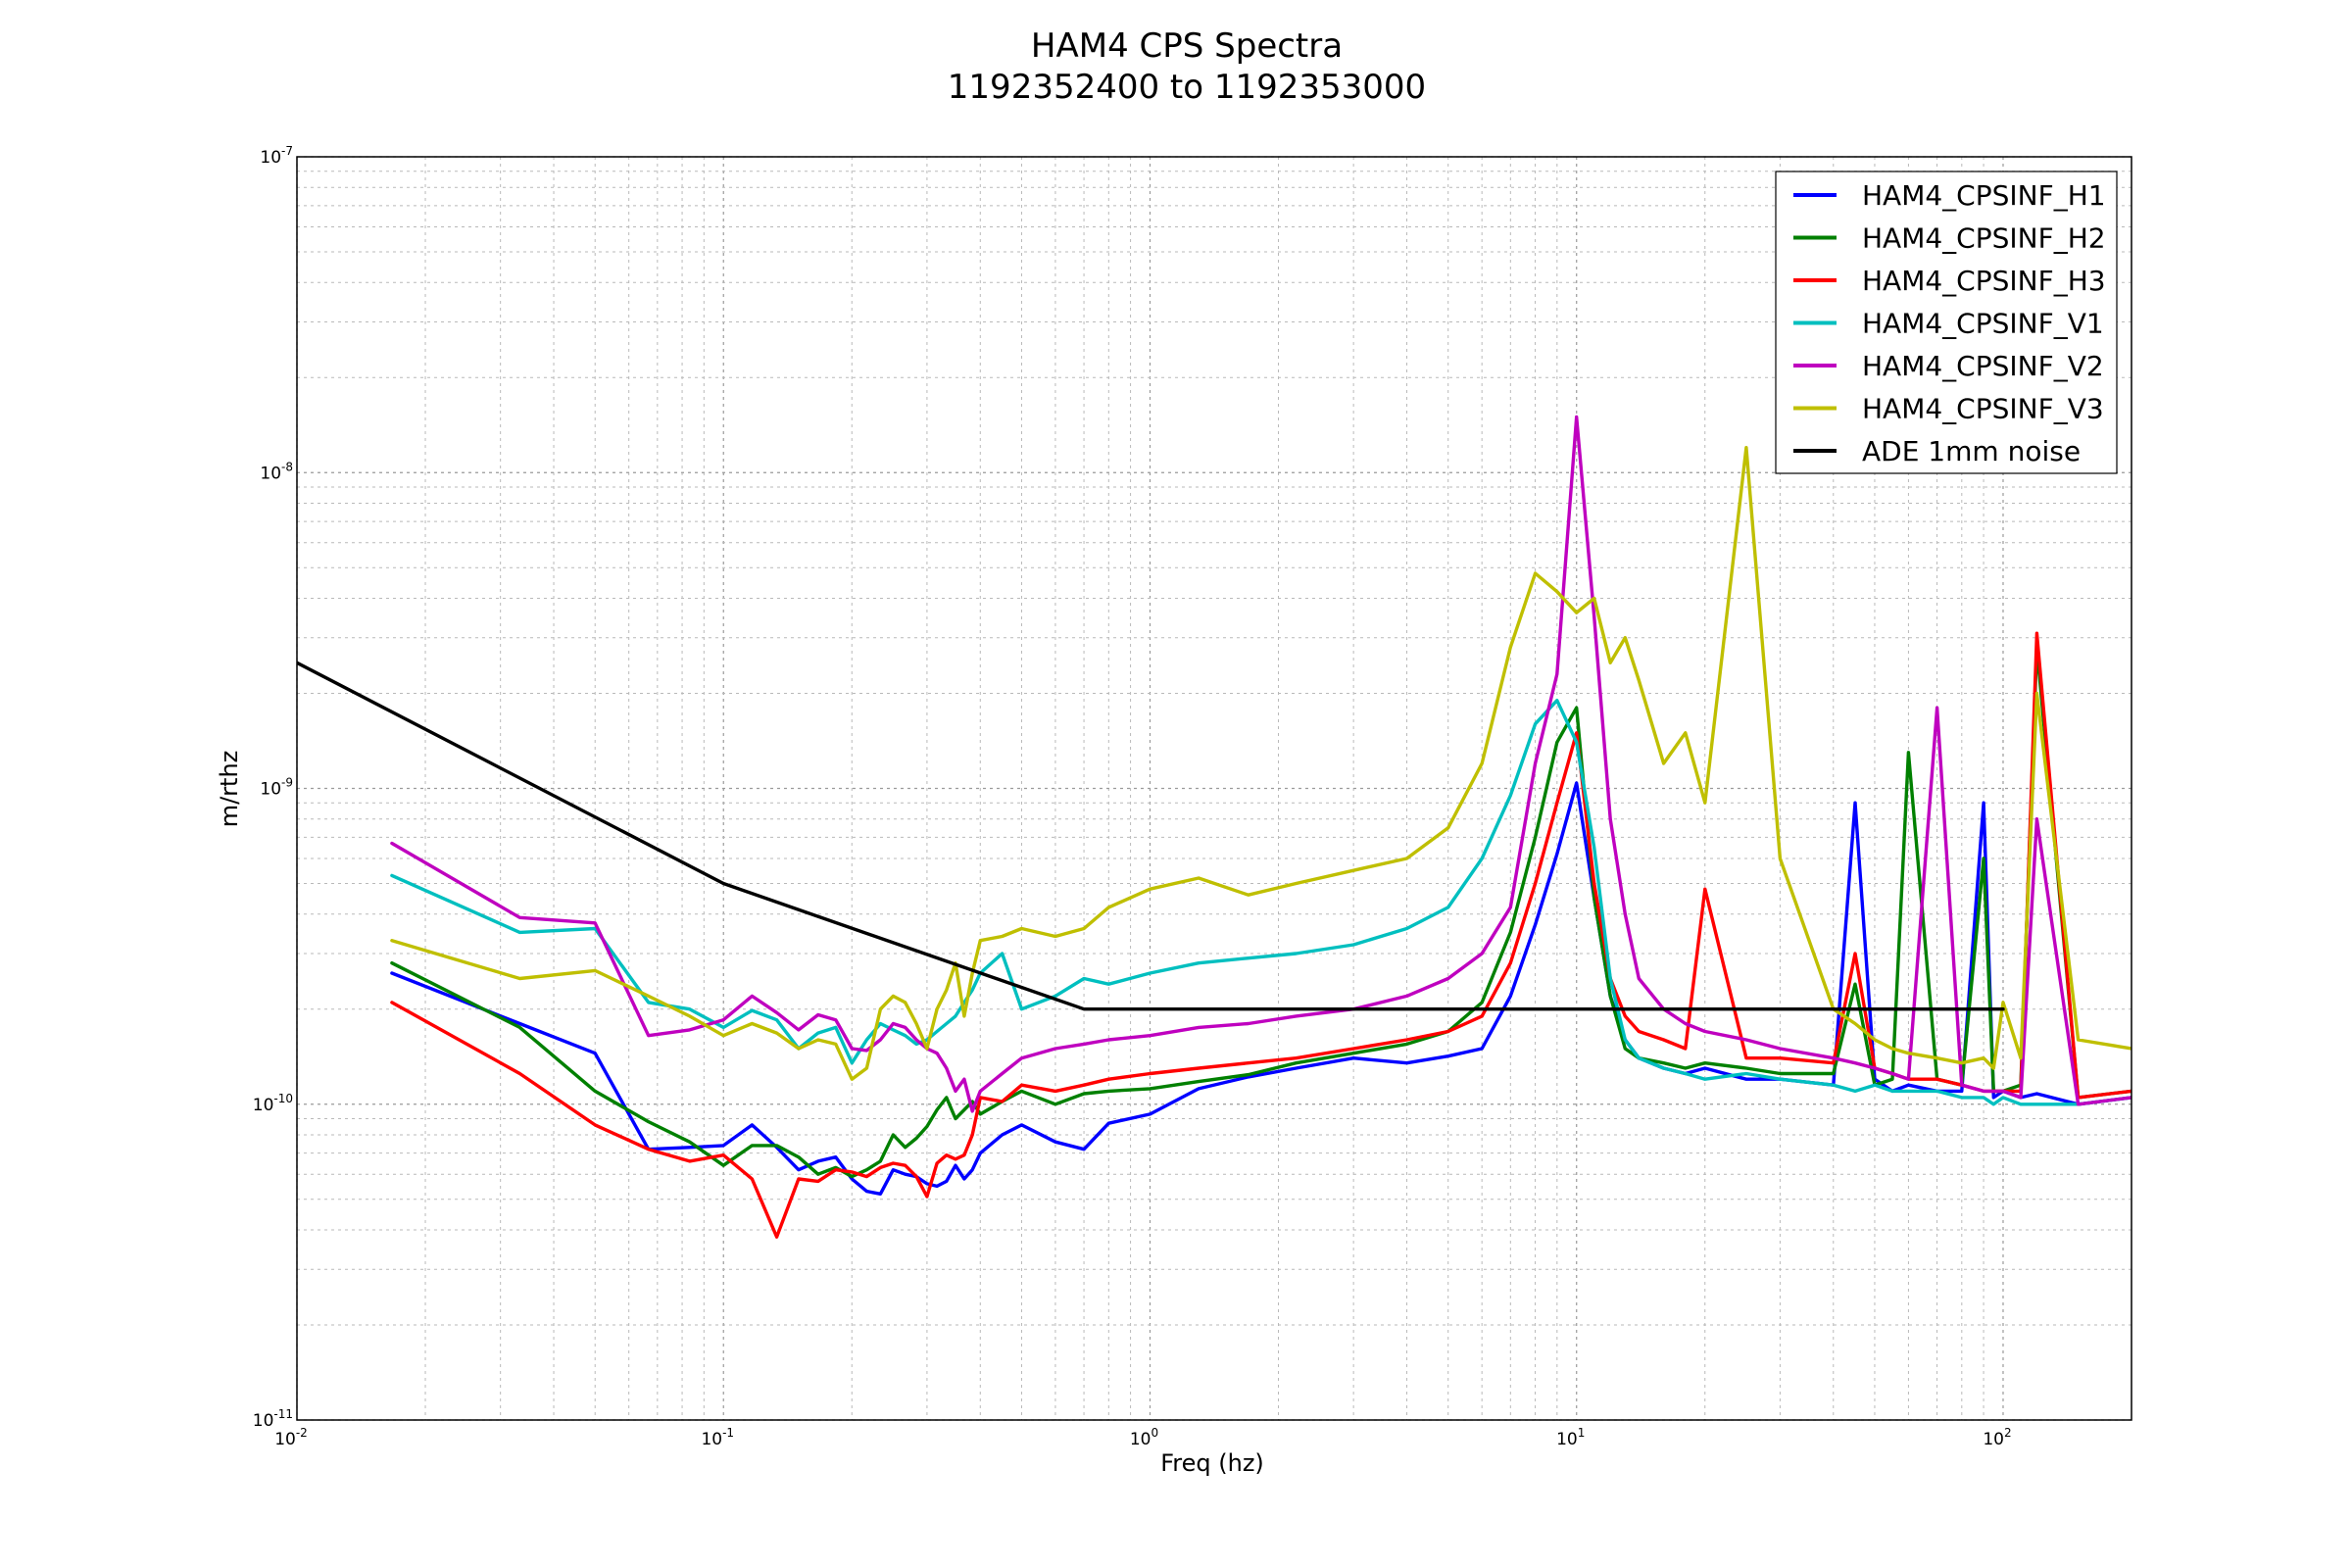 This screenshot has height=1568, width=2352. Describe the element at coordinates (1983, 366) in the screenshot. I see `legend-label-ham4-cpsinf-v2: HAM4_CPSINF_V2` at that location.